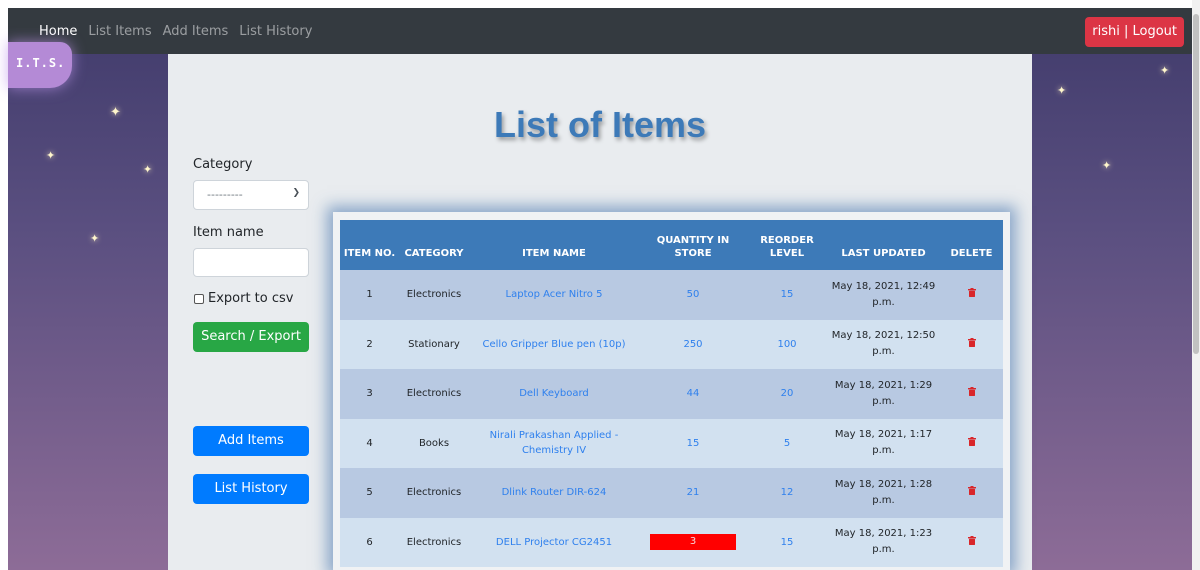 The width and height of the screenshot is (1200, 570). I want to click on list-history-button: List History, so click(251, 489).